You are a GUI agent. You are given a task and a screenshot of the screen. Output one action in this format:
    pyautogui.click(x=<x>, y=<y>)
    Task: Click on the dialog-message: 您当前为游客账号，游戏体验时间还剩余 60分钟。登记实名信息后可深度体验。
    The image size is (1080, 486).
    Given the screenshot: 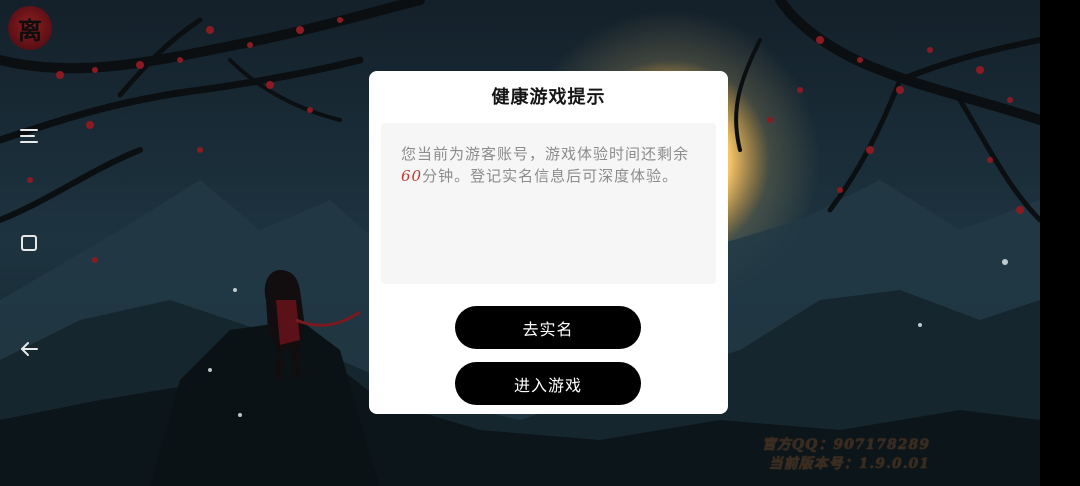 What is the action you would take?
    pyautogui.click(x=549, y=165)
    